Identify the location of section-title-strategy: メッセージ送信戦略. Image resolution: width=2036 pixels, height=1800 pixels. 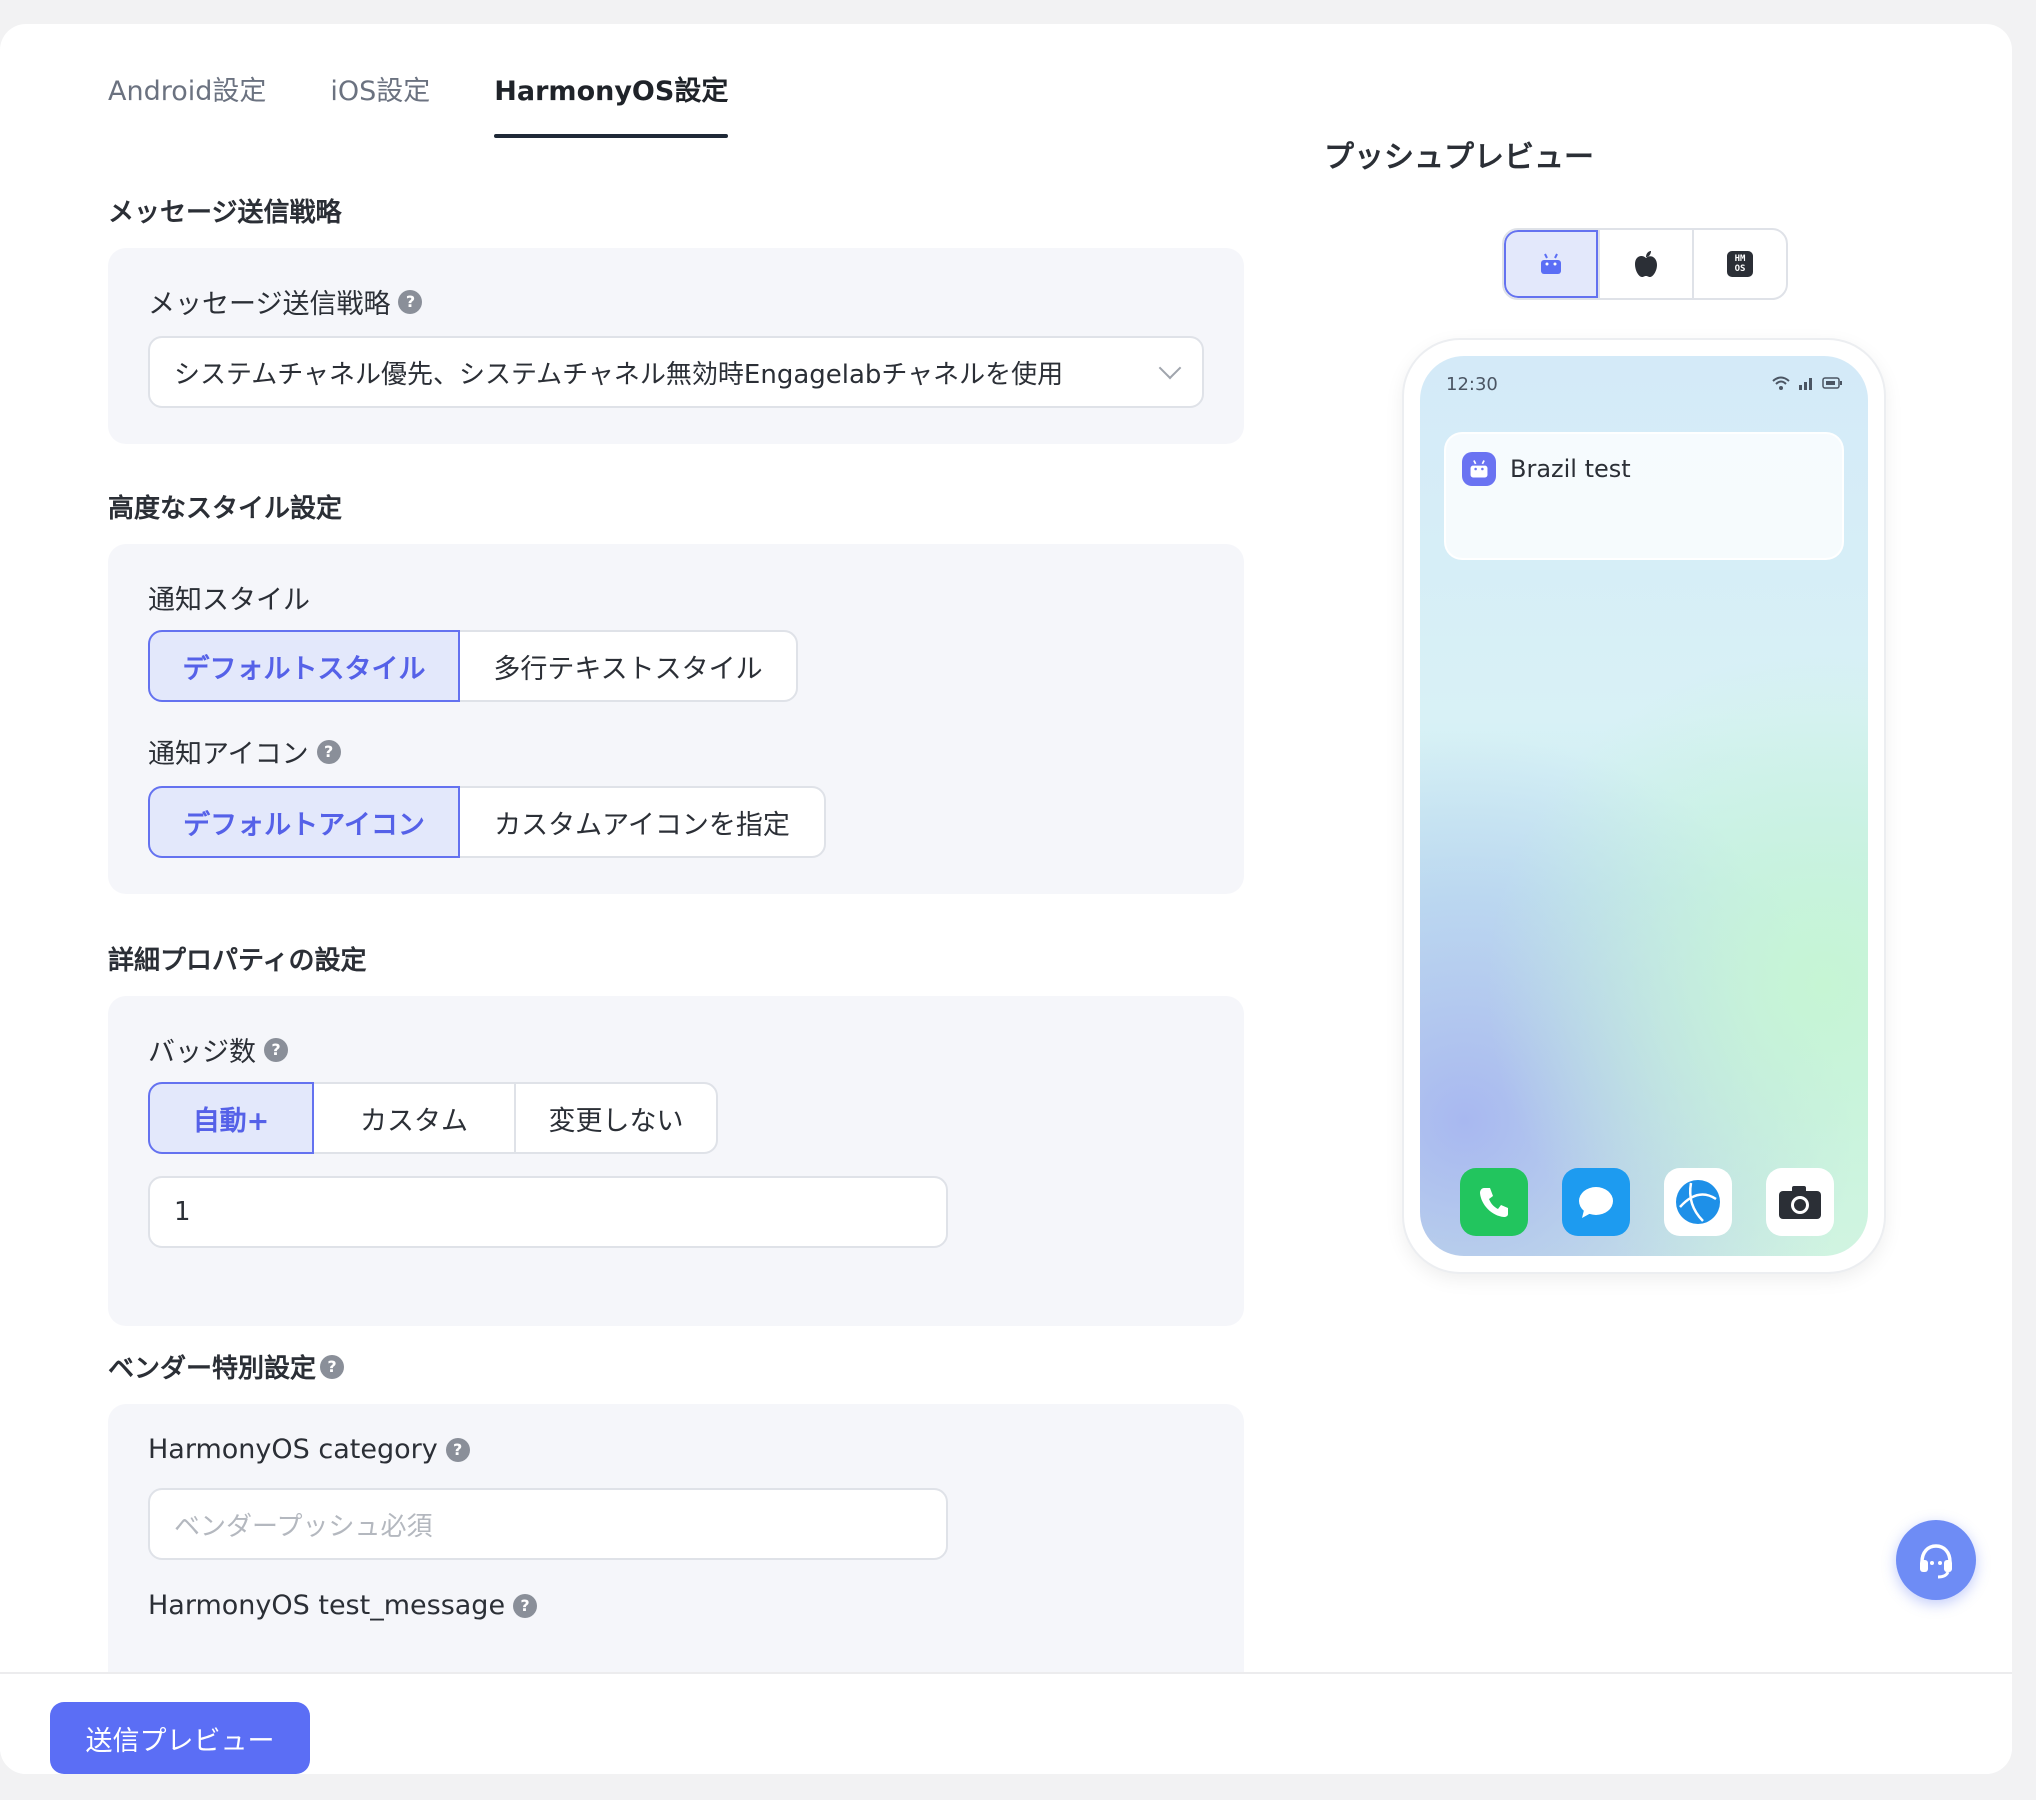
(225, 213).